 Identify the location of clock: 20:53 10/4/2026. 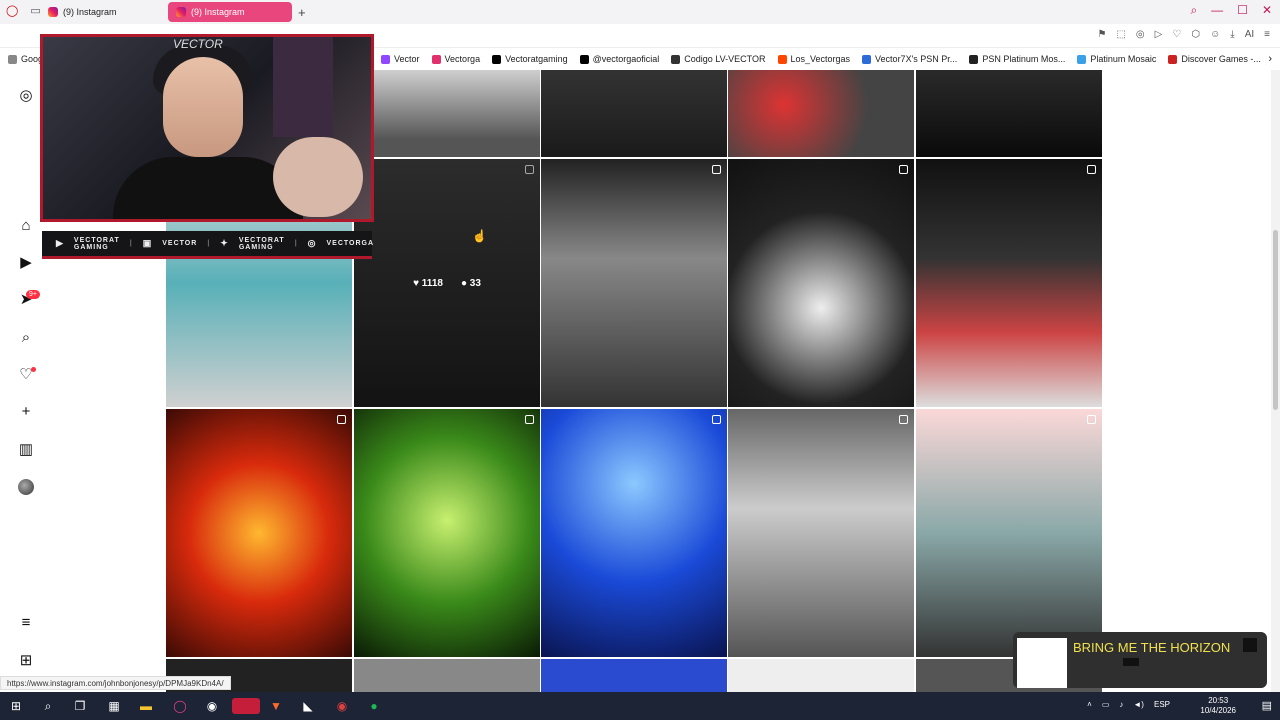
(1218, 706).